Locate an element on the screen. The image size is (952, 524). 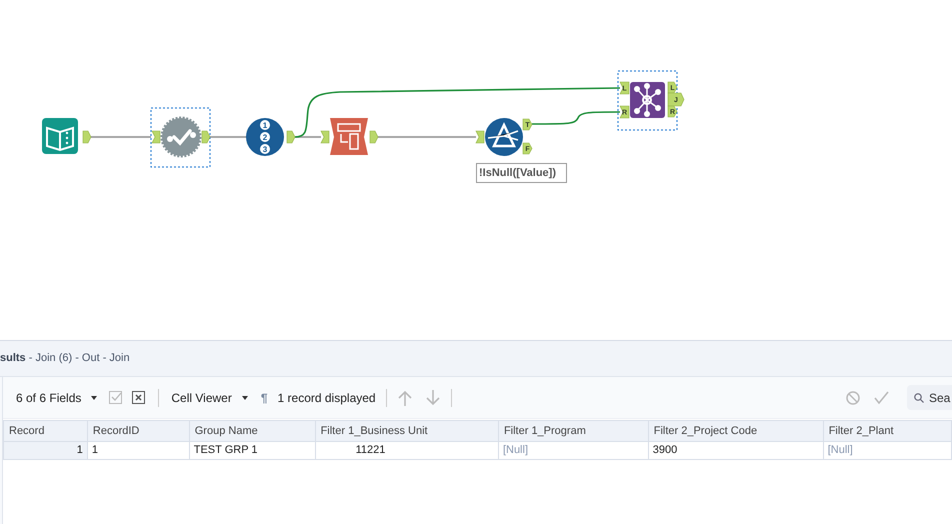
join-nodes-icon is located at coordinates (647, 100).